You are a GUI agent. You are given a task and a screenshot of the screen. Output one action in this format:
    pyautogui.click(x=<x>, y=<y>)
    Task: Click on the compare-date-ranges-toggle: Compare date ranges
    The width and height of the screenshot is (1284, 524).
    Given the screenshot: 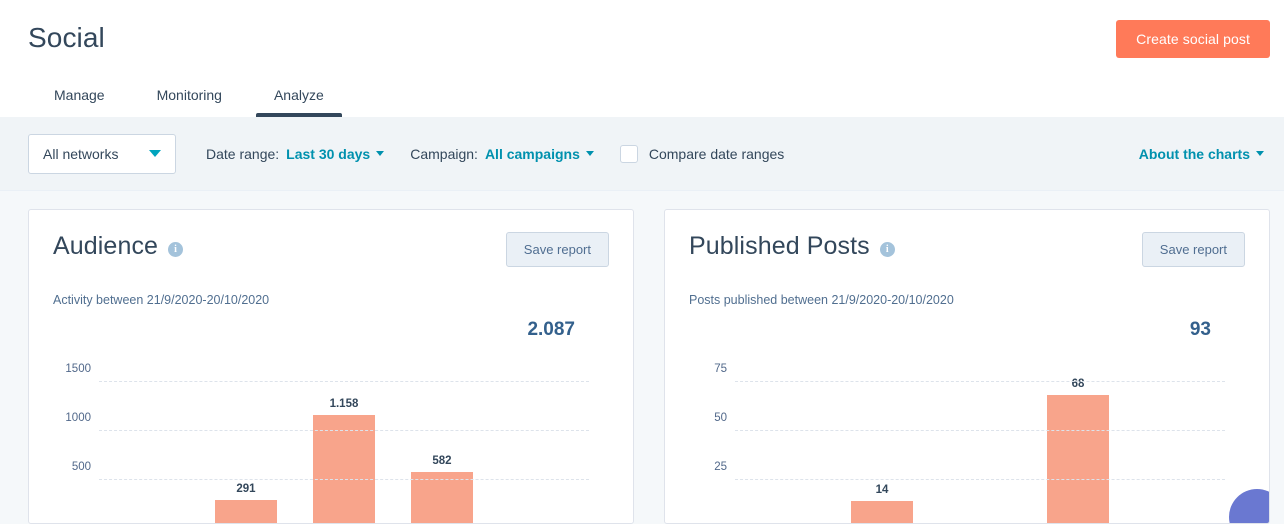 What is the action you would take?
    pyautogui.click(x=702, y=153)
    